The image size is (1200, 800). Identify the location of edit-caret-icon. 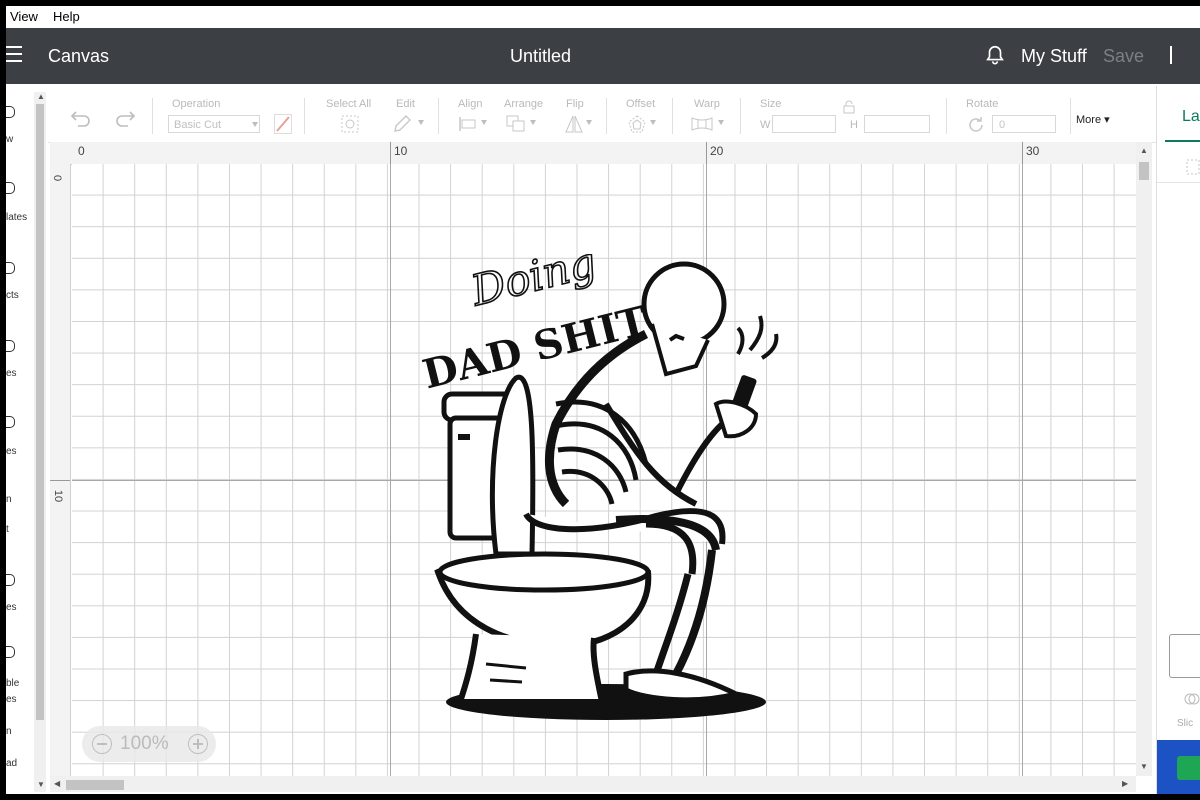
(421, 122).